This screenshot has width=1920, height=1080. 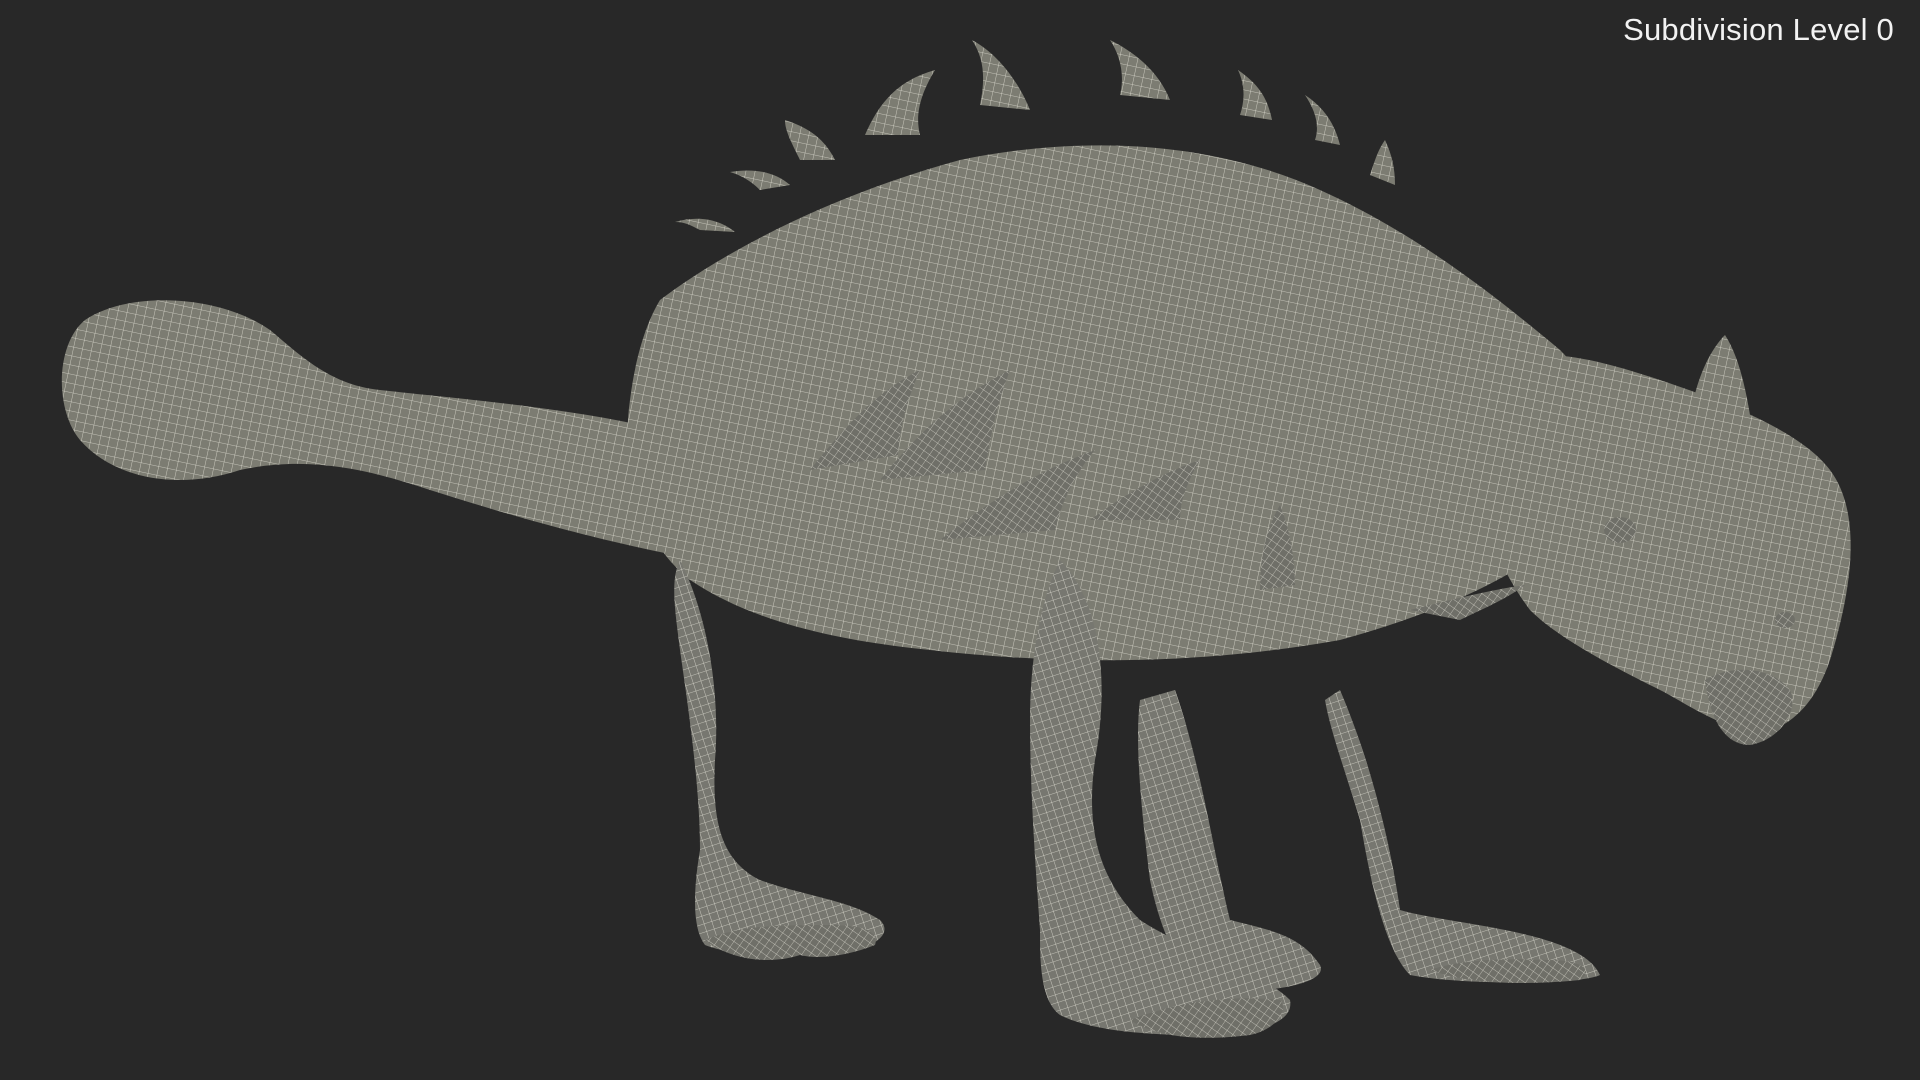 What do you see at coordinates (1720, 377) in the screenshot?
I see `head-horn` at bounding box center [1720, 377].